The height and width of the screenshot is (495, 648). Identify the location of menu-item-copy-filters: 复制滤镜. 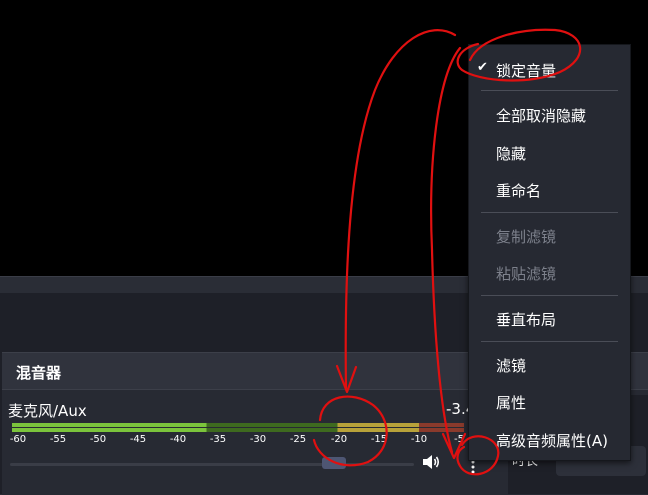
(549, 236).